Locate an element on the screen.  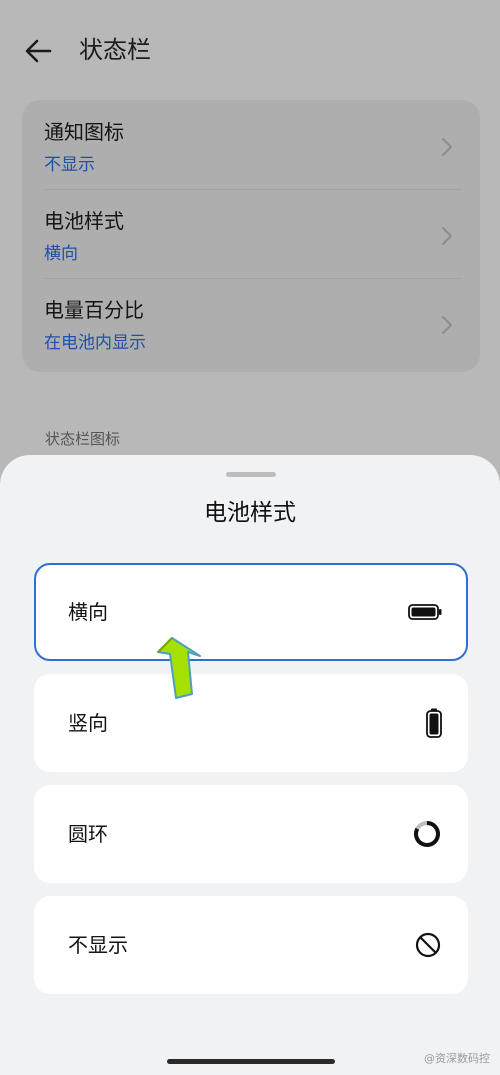
section-label: 状态栏图标 is located at coordinates (83, 439).